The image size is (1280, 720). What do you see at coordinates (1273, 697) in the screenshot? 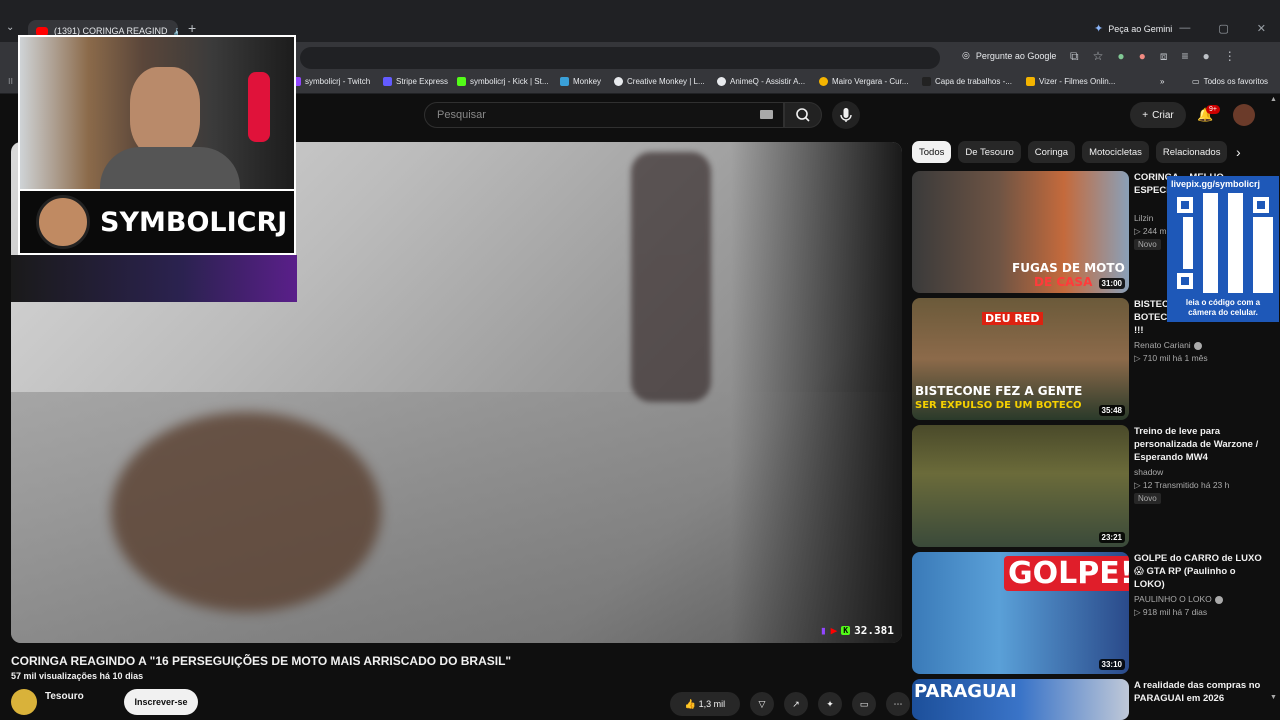
I see `scroll-down-arrow-icon: ▼` at bounding box center [1273, 697].